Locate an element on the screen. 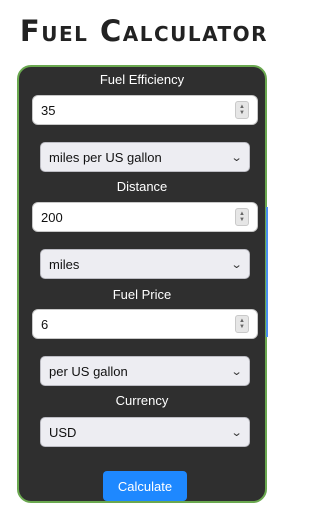 Image resolution: width=320 pixels, height=512 pixels. currency-value: USD is located at coordinates (63, 432).